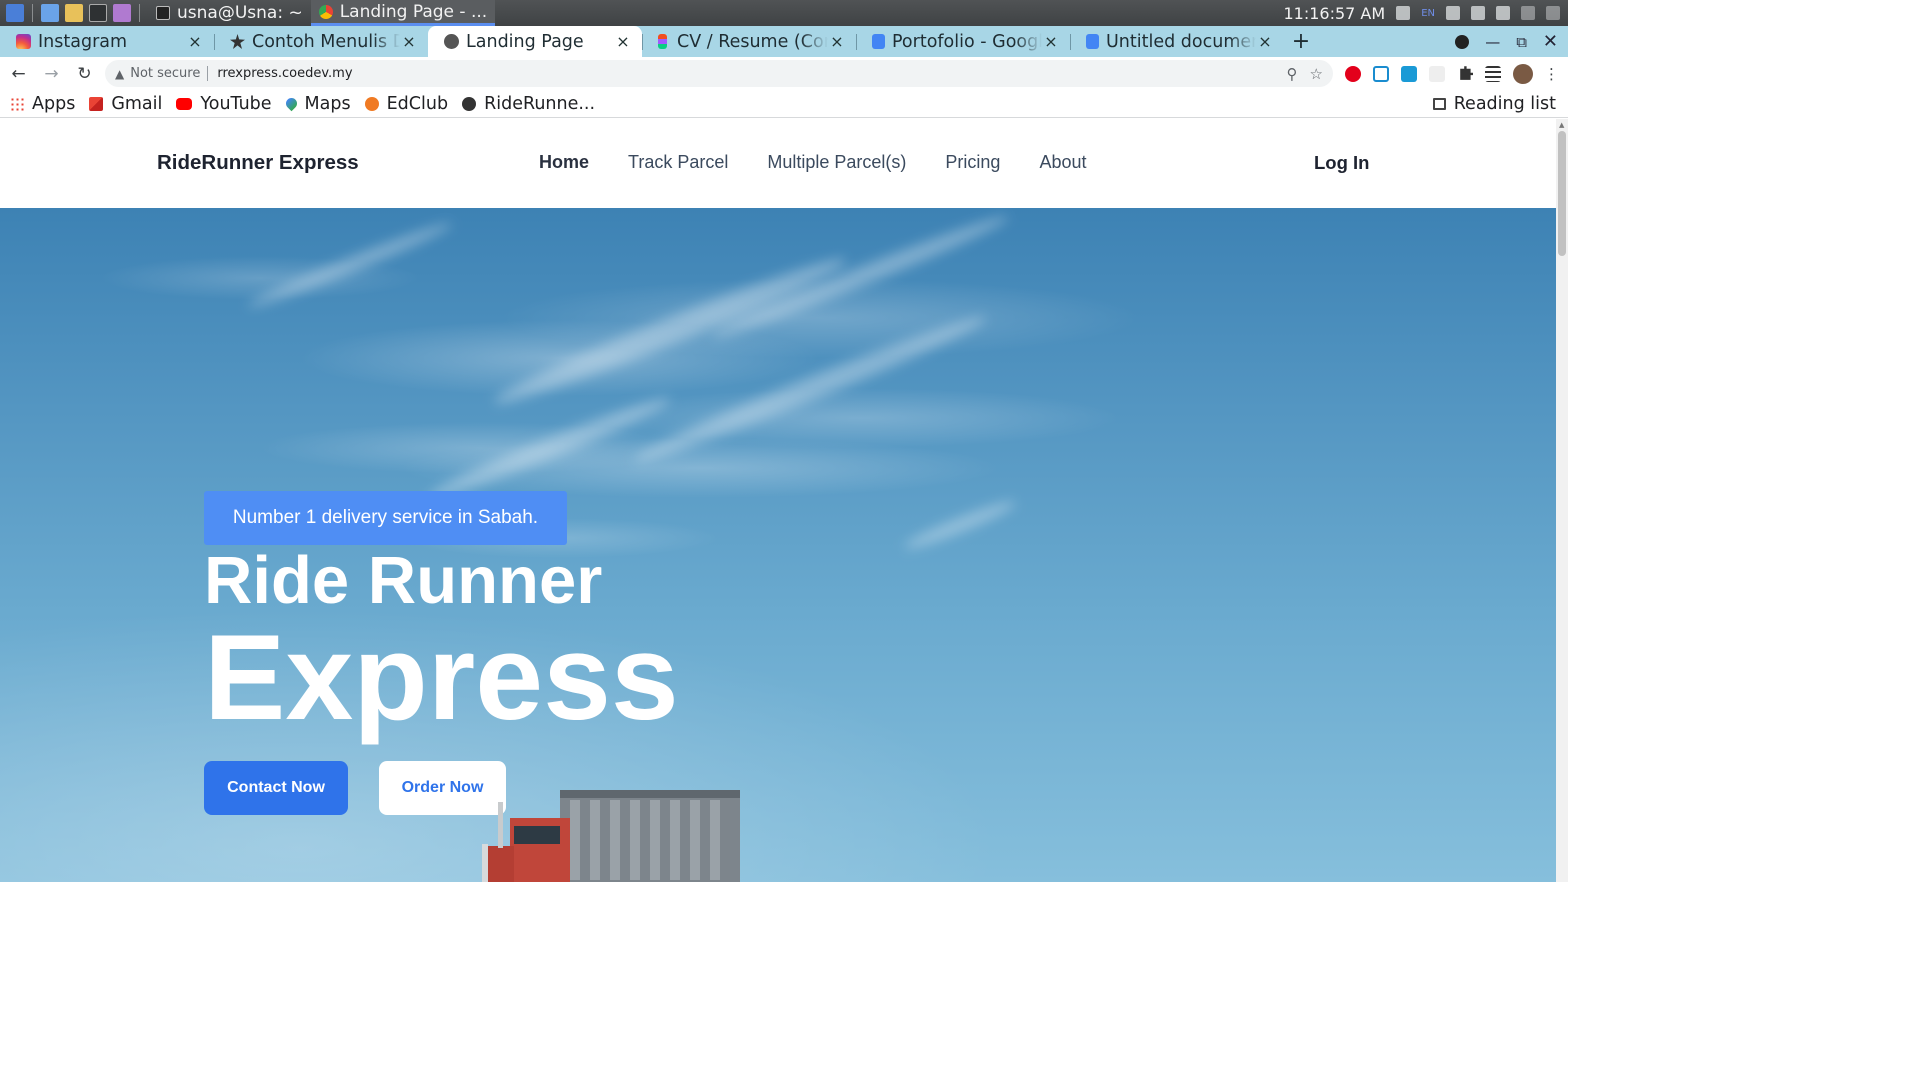 The height and width of the screenshot is (1080, 1920). Describe the element at coordinates (1403, 13) in the screenshot. I see `wifi-icon` at that location.